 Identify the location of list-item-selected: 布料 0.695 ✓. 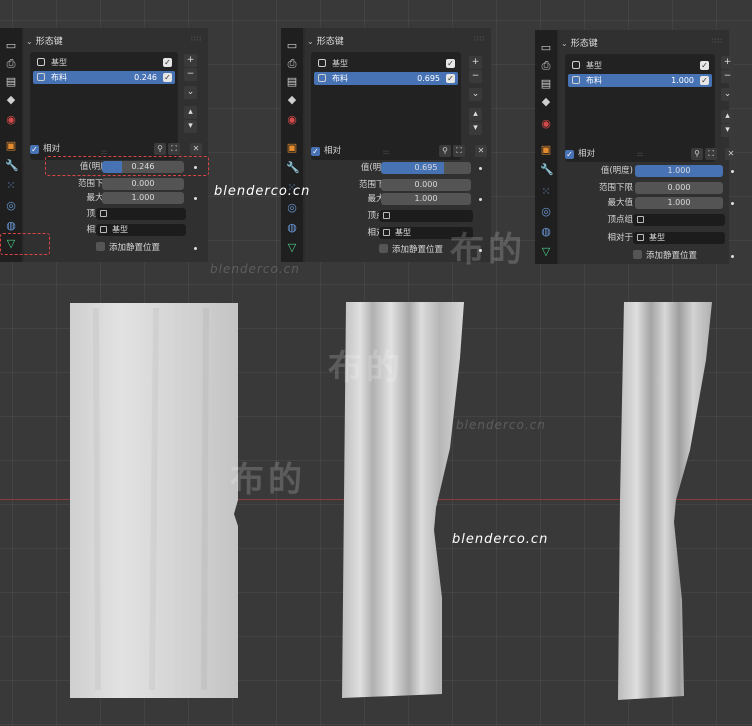
(386, 78).